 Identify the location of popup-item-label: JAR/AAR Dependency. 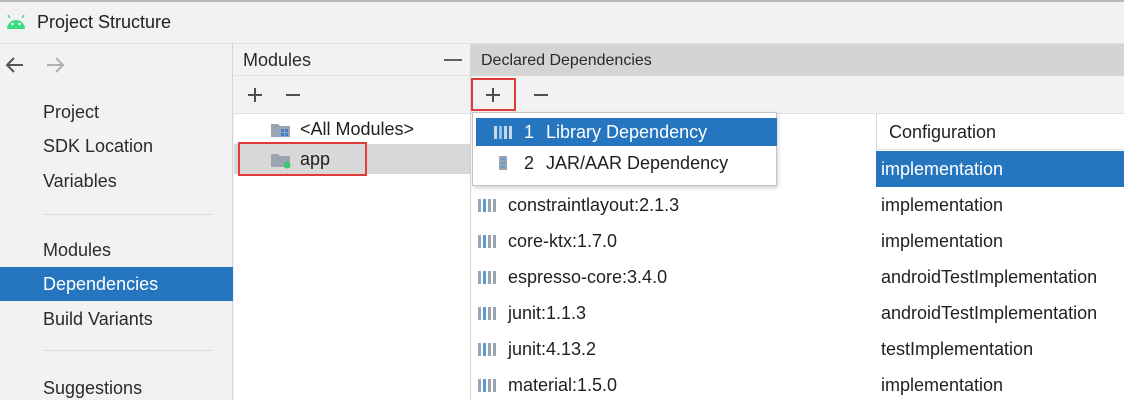
(637, 163).